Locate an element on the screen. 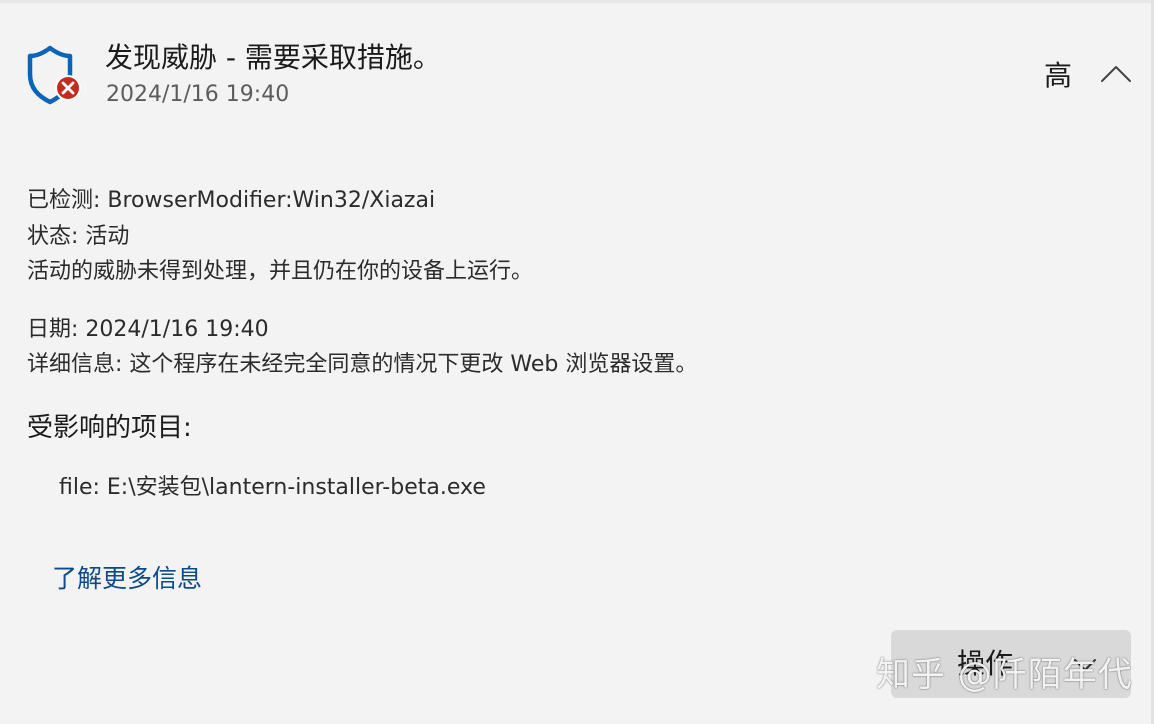 Image resolution: width=1154 pixels, height=724 pixels. details-line: 详细信息: 这个程序在未经完全同意的情况下更改 Web 浏览器设置。 is located at coordinates (362, 364).